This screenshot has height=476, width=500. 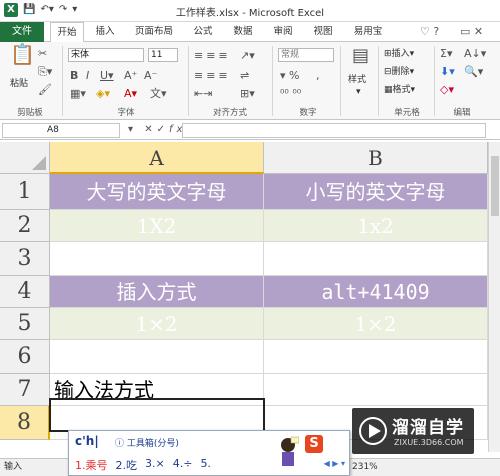 I want to click on tab-home: 开始, so click(x=67, y=32).